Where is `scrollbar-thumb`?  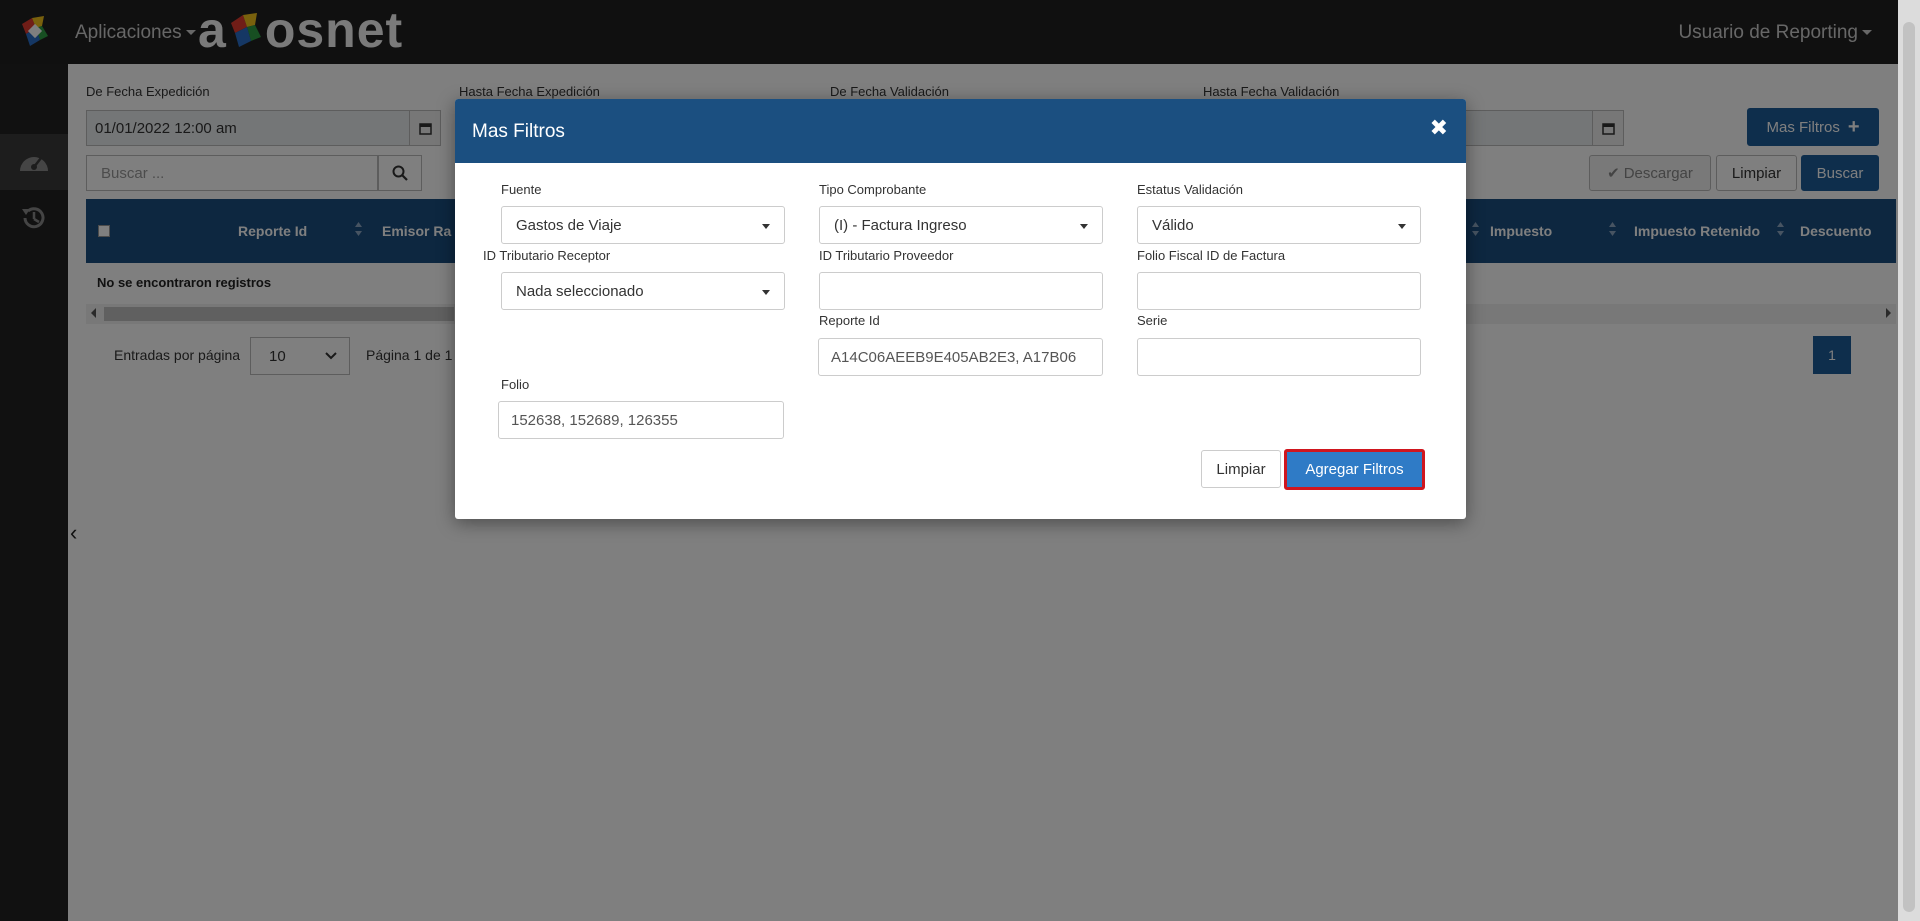
scrollbar-thumb is located at coordinates (1909, 467).